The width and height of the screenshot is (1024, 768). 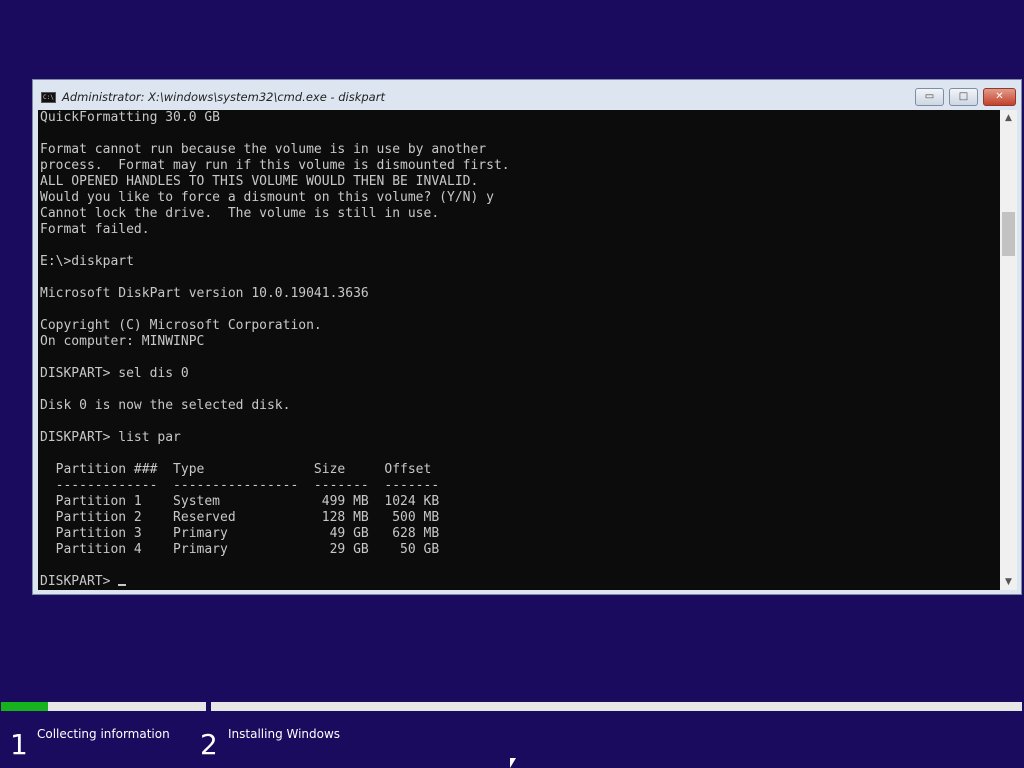 I want to click on console-prompt: DISKPART>, so click(x=79, y=581).